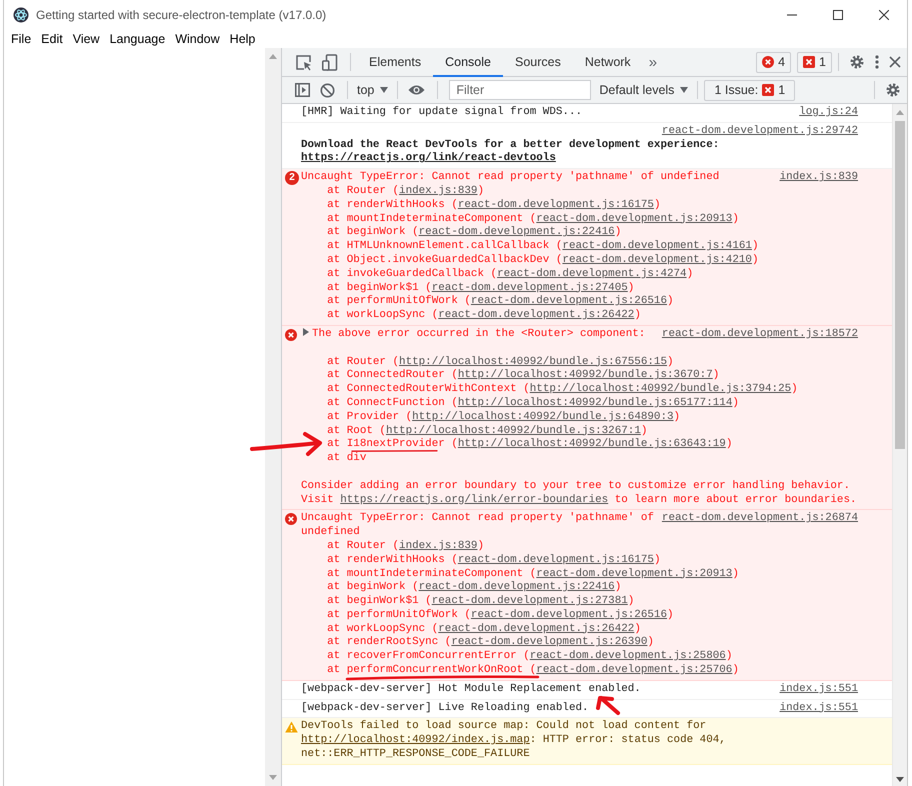 This screenshot has width=912, height=786. What do you see at coordinates (814, 62) in the screenshot?
I see `issue-counter: 1` at bounding box center [814, 62].